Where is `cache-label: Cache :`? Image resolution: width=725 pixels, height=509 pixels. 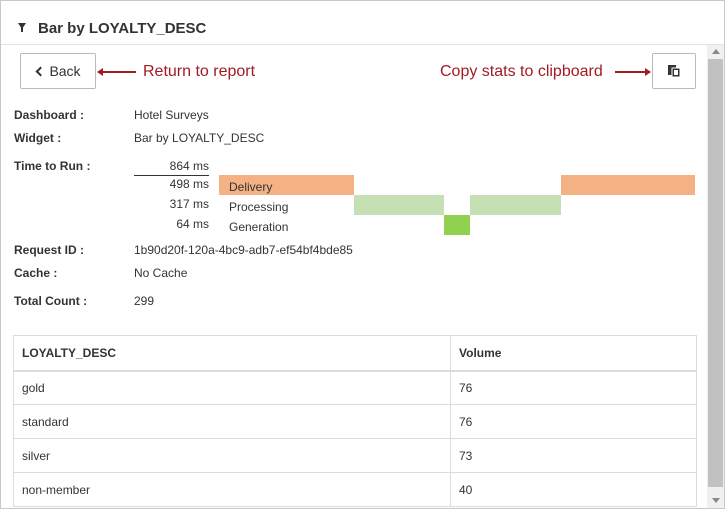 cache-label: Cache : is located at coordinates (36, 273).